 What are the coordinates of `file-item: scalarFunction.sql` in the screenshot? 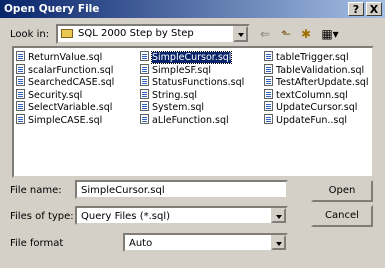 It's located at (65, 70).